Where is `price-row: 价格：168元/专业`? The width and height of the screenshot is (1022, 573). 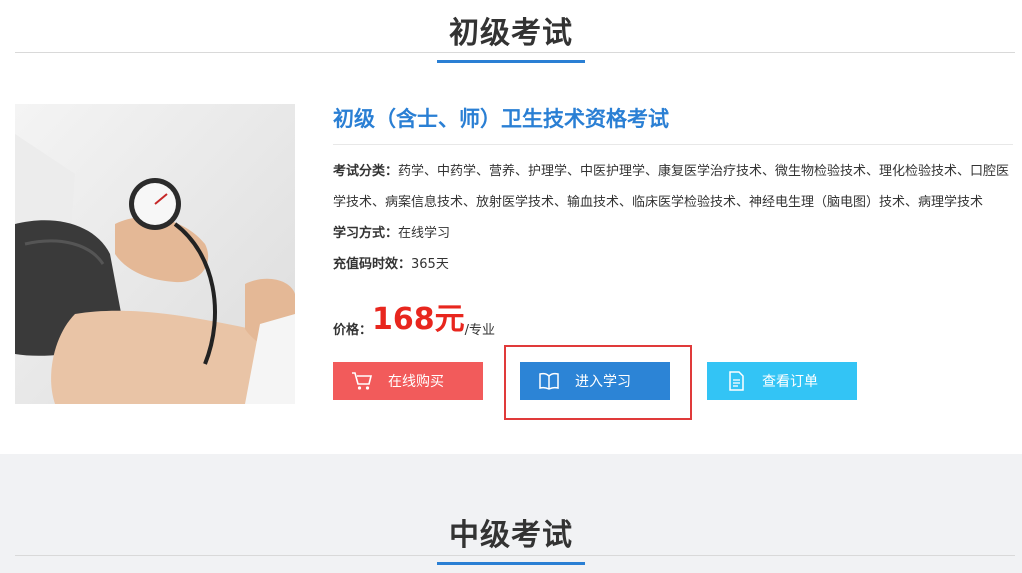
price-row: 价格：168元/专业 is located at coordinates (414, 322).